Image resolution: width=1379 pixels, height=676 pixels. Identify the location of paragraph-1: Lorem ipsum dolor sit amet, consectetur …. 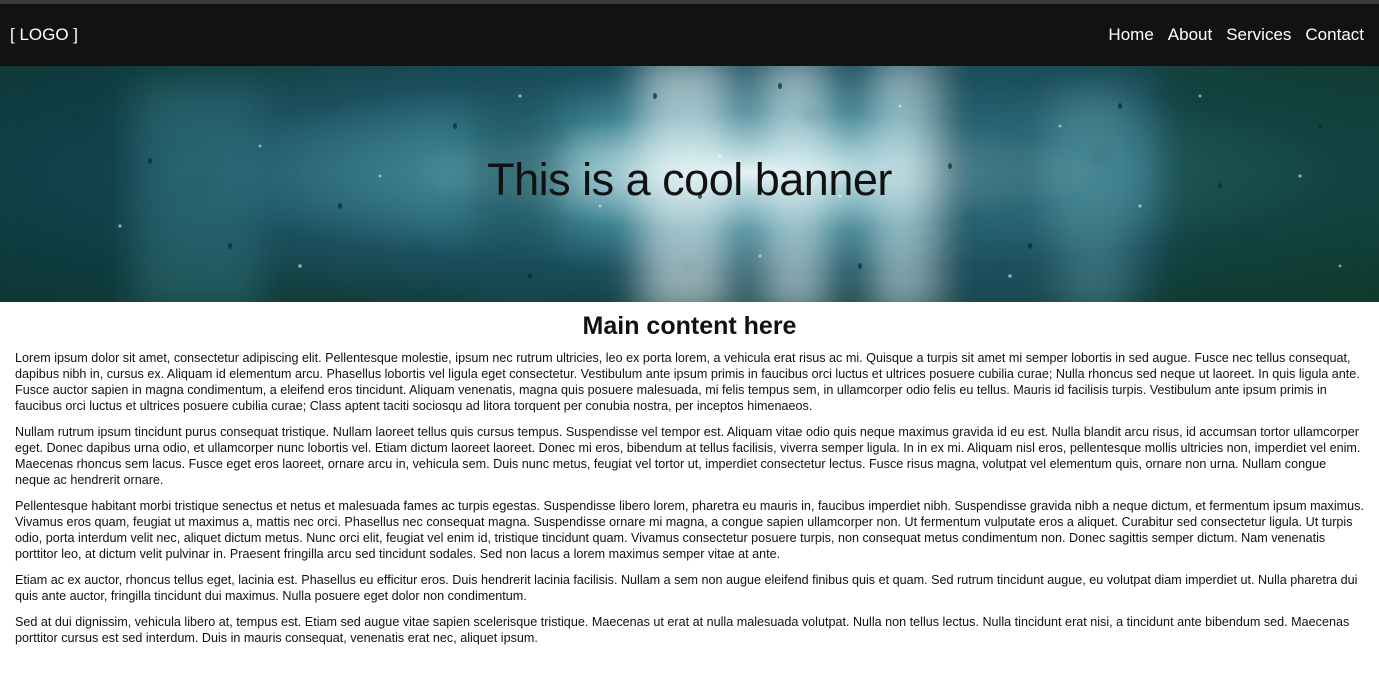
(687, 382).